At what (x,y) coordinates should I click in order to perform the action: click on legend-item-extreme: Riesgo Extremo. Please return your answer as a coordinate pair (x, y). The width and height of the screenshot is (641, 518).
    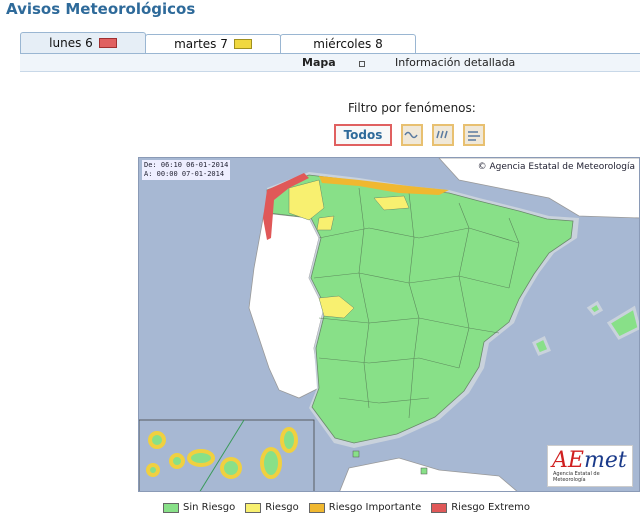
    Looking at the image, I should click on (480, 507).